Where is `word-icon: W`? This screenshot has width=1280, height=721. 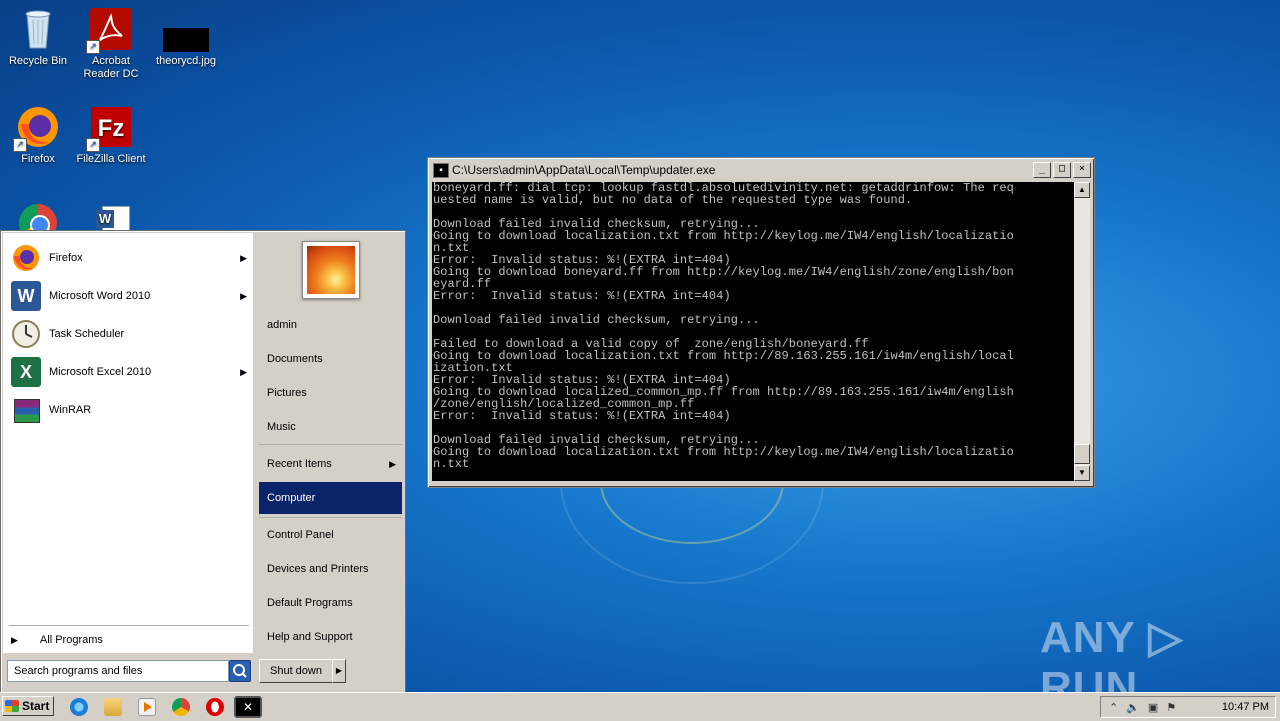
word-icon: W is located at coordinates (26, 296).